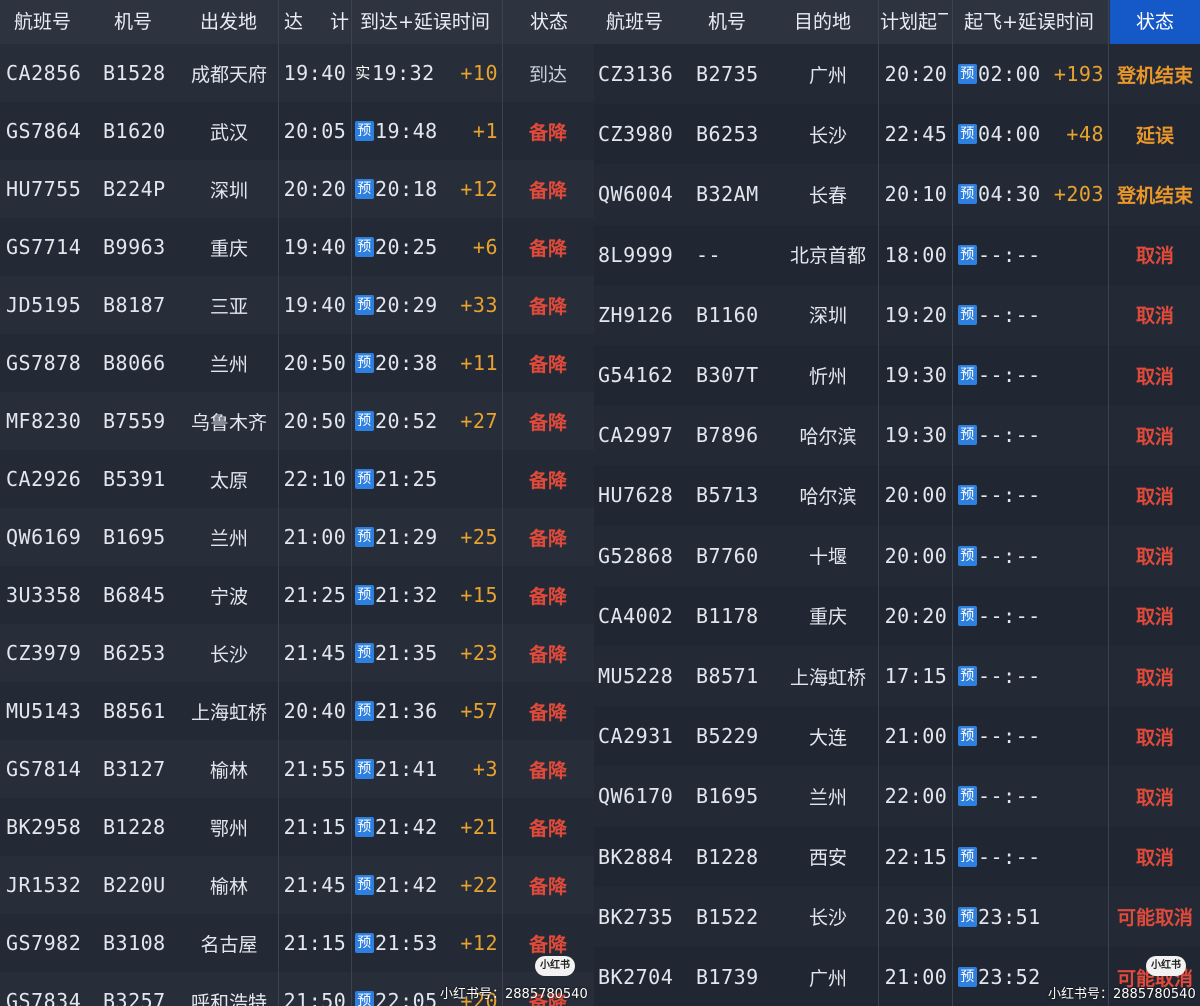  I want to click on header-status-active: 状态, so click(1155, 22).